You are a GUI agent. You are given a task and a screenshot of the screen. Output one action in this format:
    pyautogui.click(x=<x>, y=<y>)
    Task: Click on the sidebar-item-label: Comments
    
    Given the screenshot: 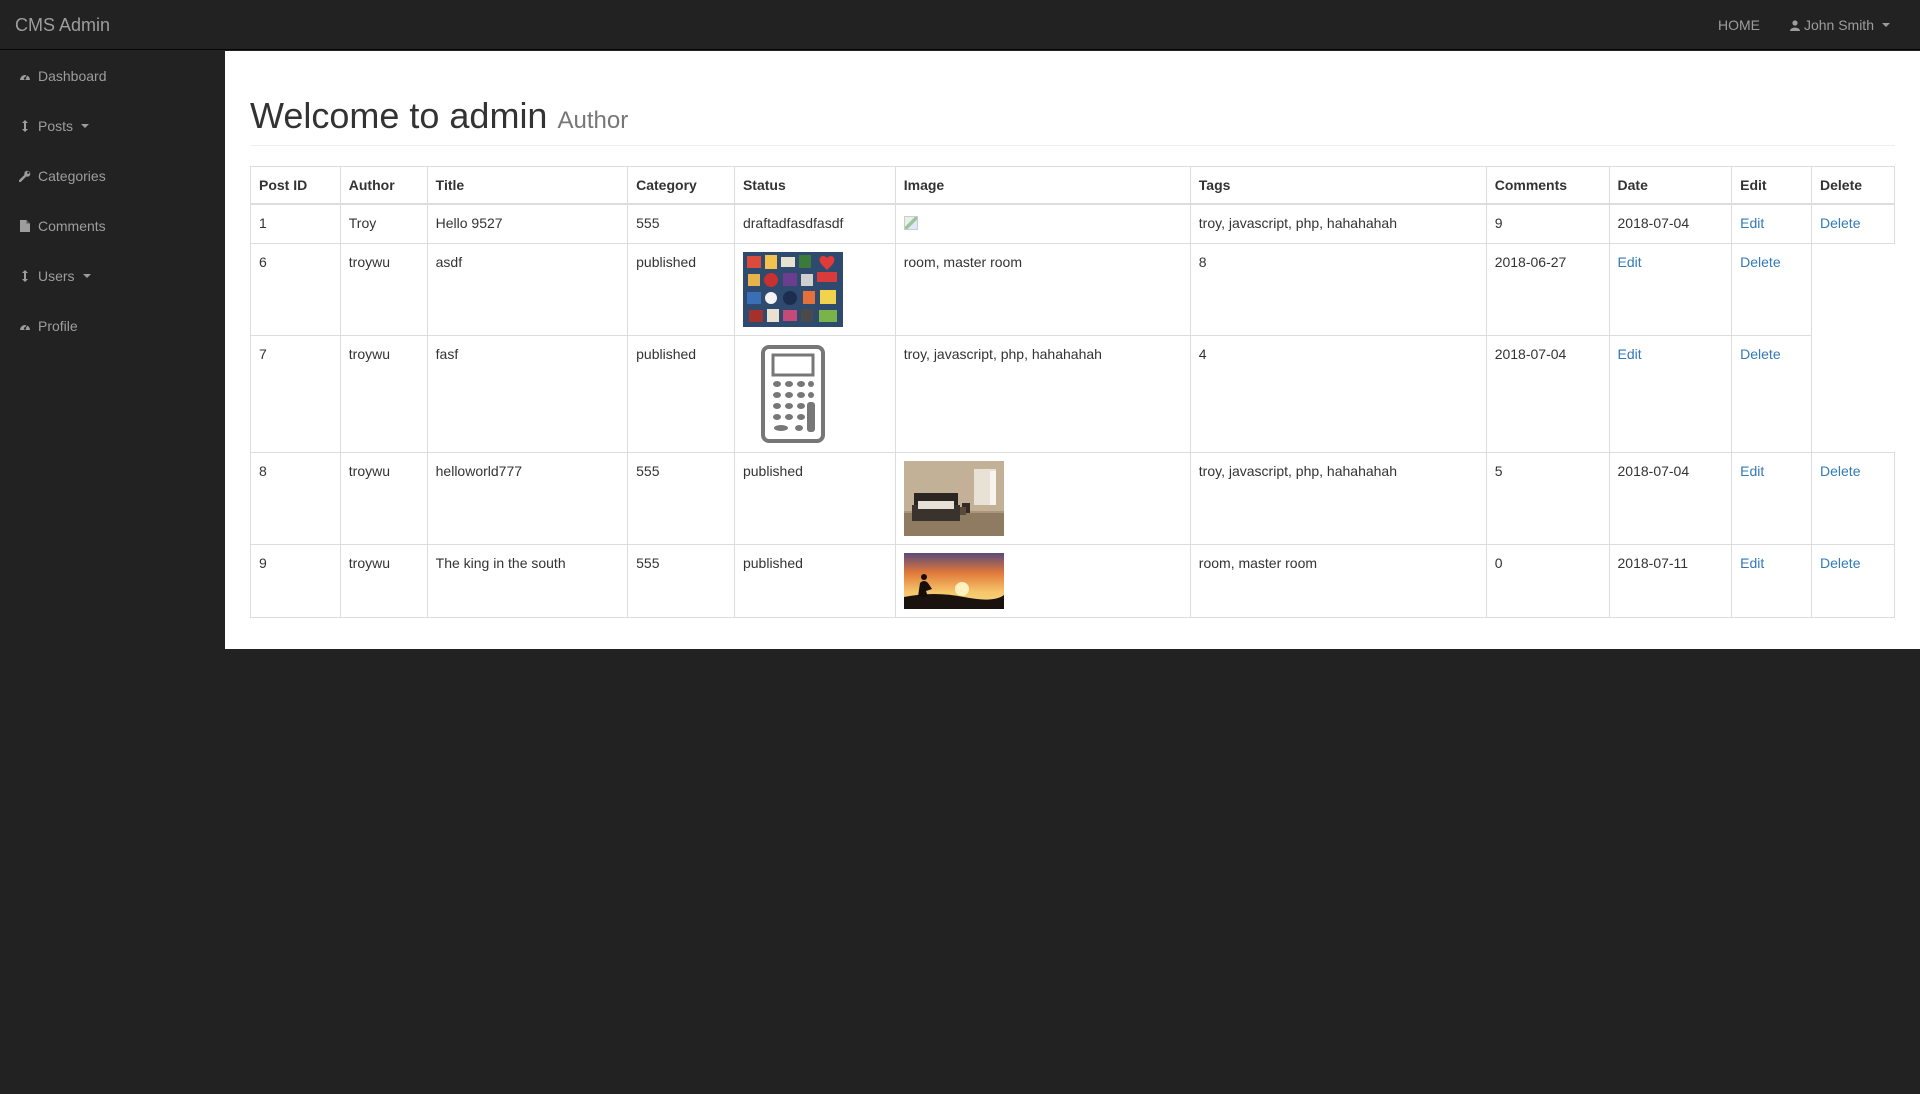 What is the action you would take?
    pyautogui.click(x=72, y=226)
    